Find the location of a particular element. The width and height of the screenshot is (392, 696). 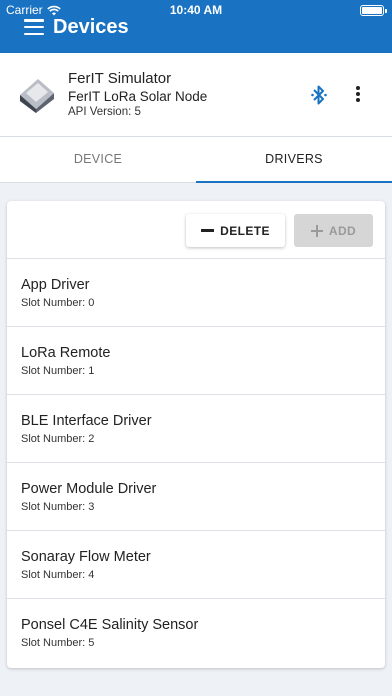

driver-item: App Driver Slot Number: 0 is located at coordinates (196, 293).